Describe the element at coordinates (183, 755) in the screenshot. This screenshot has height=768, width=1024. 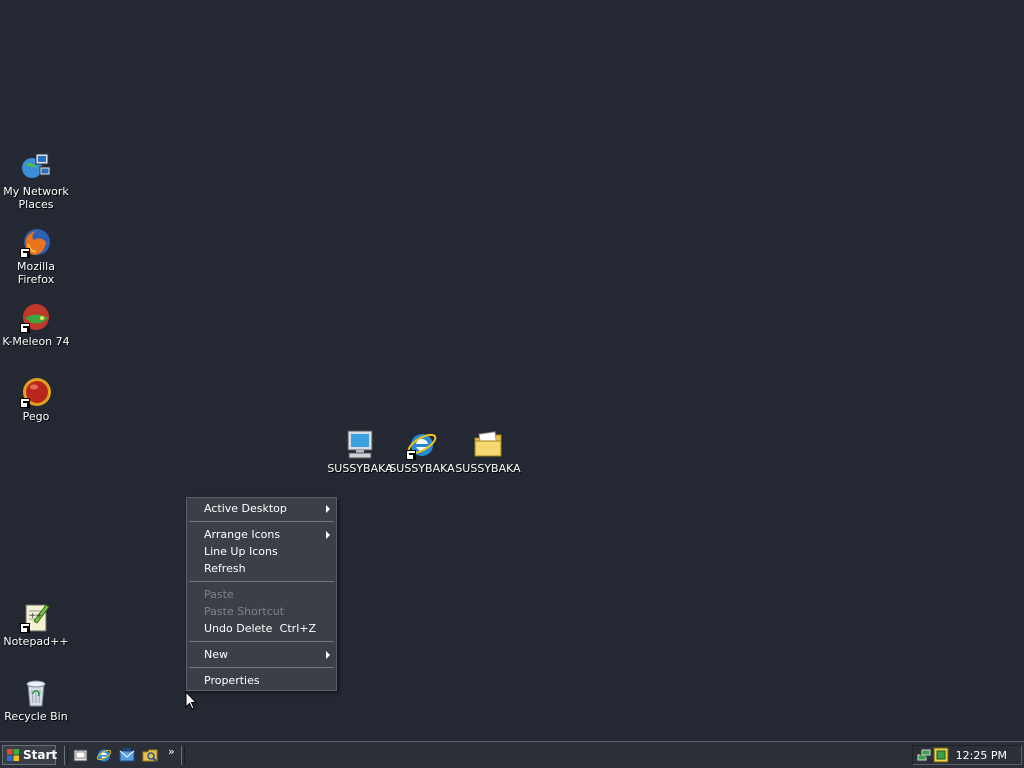
I see `taskbar-divider` at that location.